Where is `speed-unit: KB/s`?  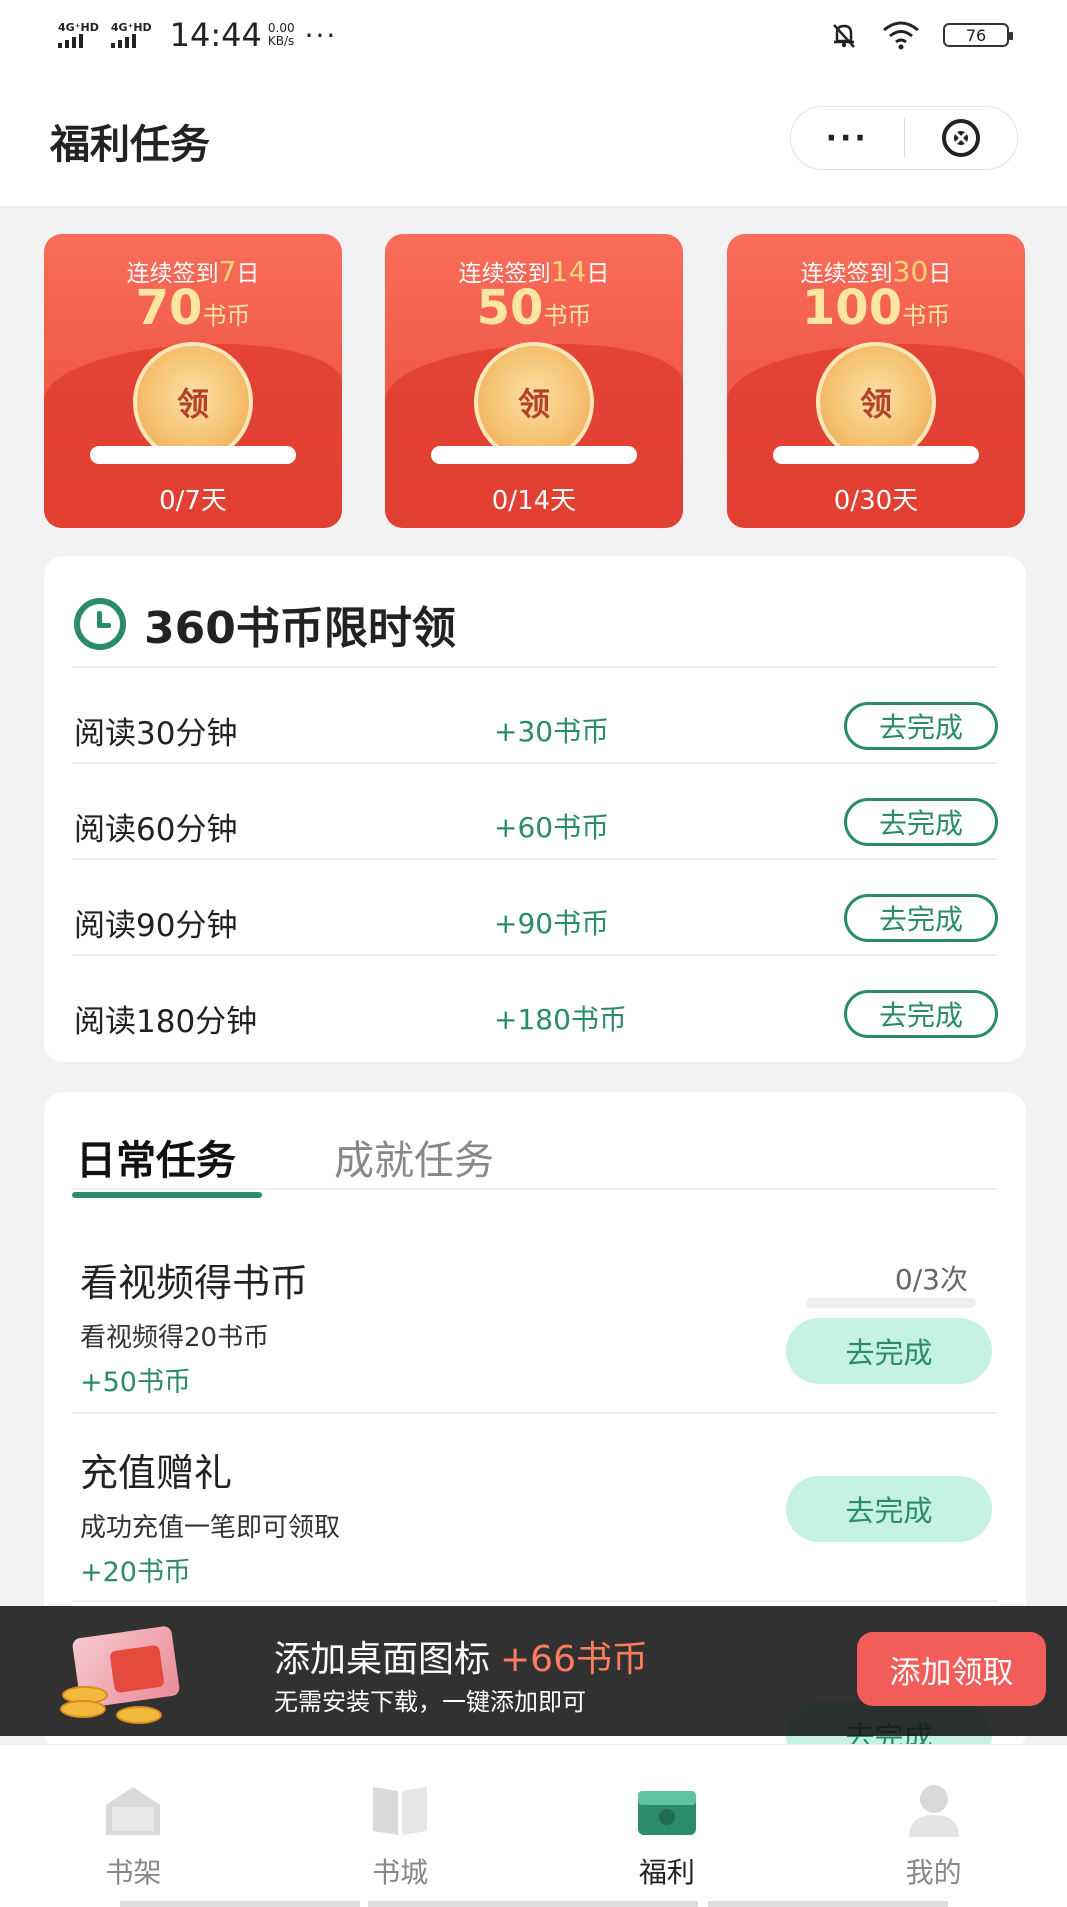
speed-unit: KB/s is located at coordinates (281, 41).